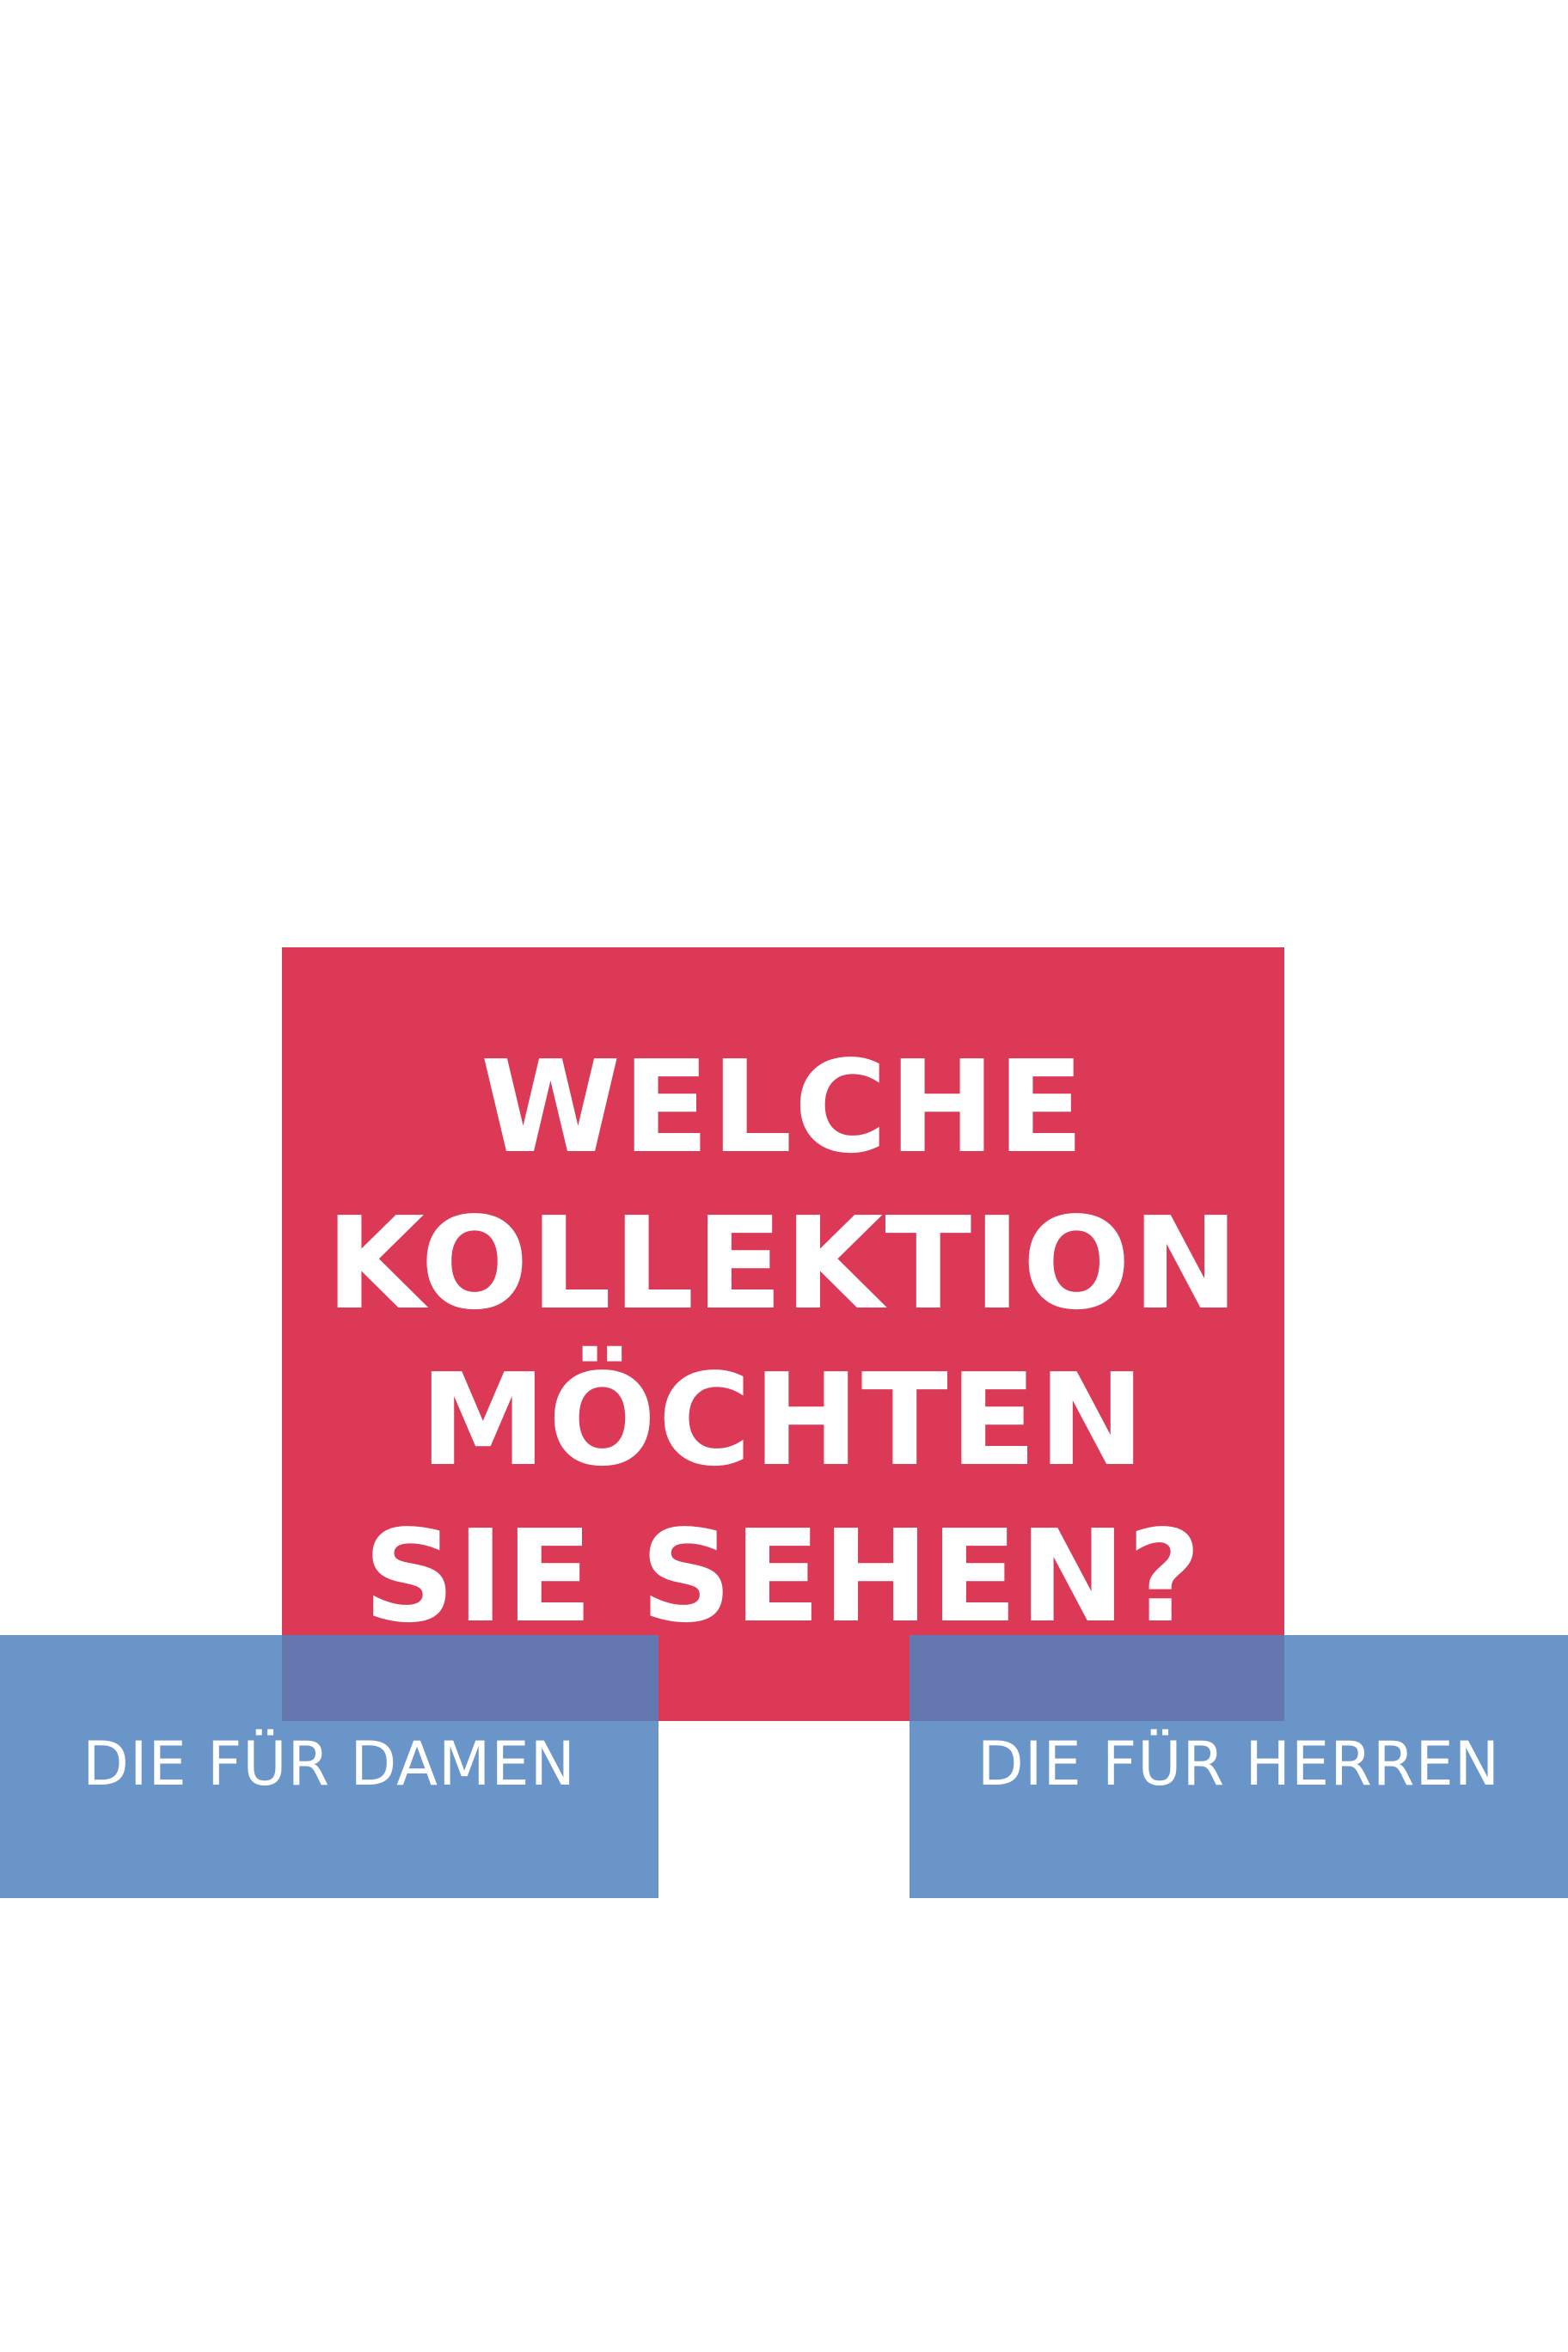  I want to click on damen-collection-button: DIE FÜR DAMEN, so click(329, 1766).